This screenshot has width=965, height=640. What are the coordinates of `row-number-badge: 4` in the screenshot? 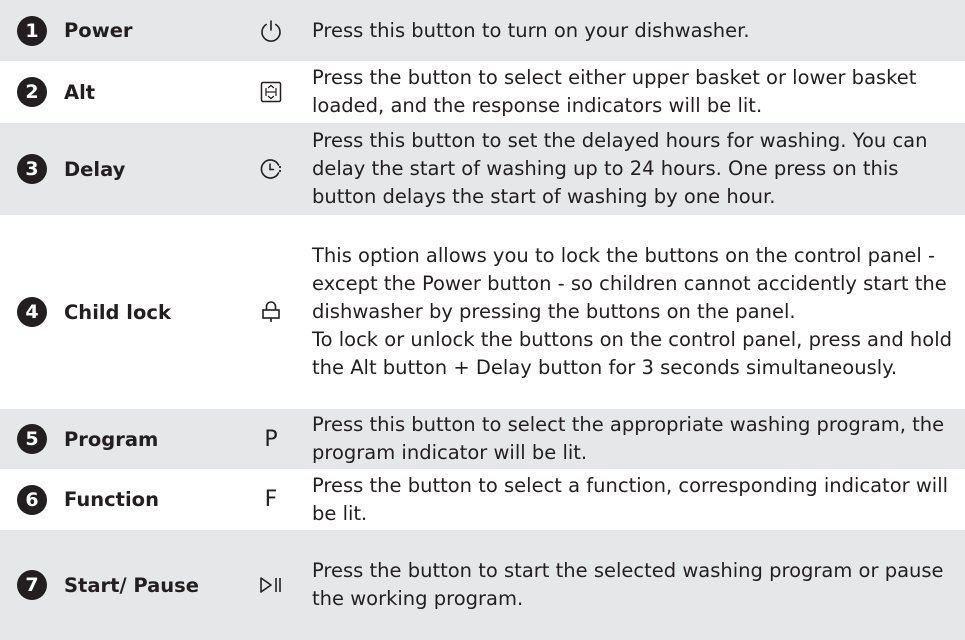 It's located at (32, 312).